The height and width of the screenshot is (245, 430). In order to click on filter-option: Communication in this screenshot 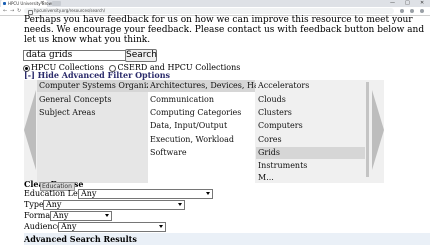, I will do `click(182, 100)`.